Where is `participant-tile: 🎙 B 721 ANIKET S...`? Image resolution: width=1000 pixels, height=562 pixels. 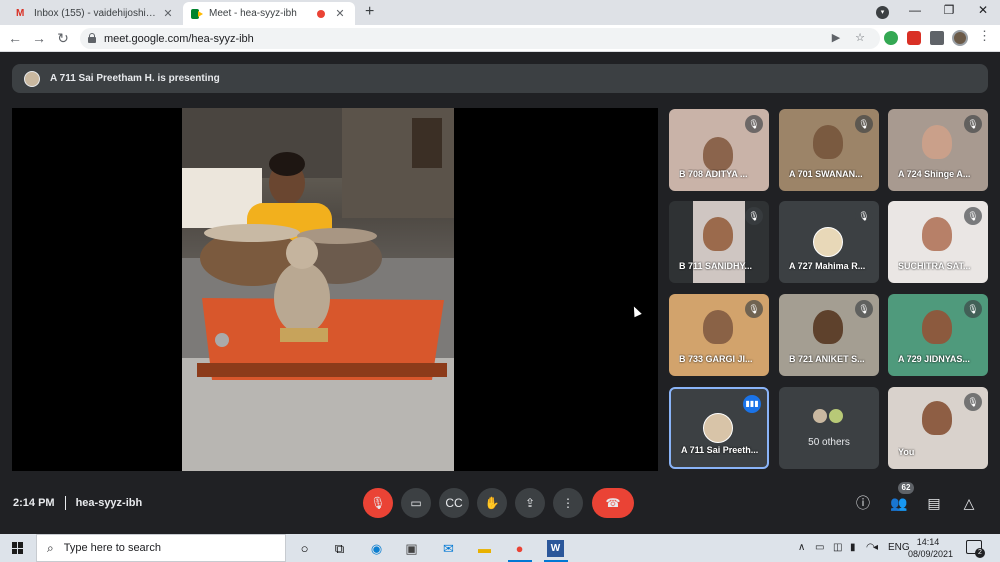 participant-tile: 🎙 B 721 ANIKET S... is located at coordinates (829, 335).